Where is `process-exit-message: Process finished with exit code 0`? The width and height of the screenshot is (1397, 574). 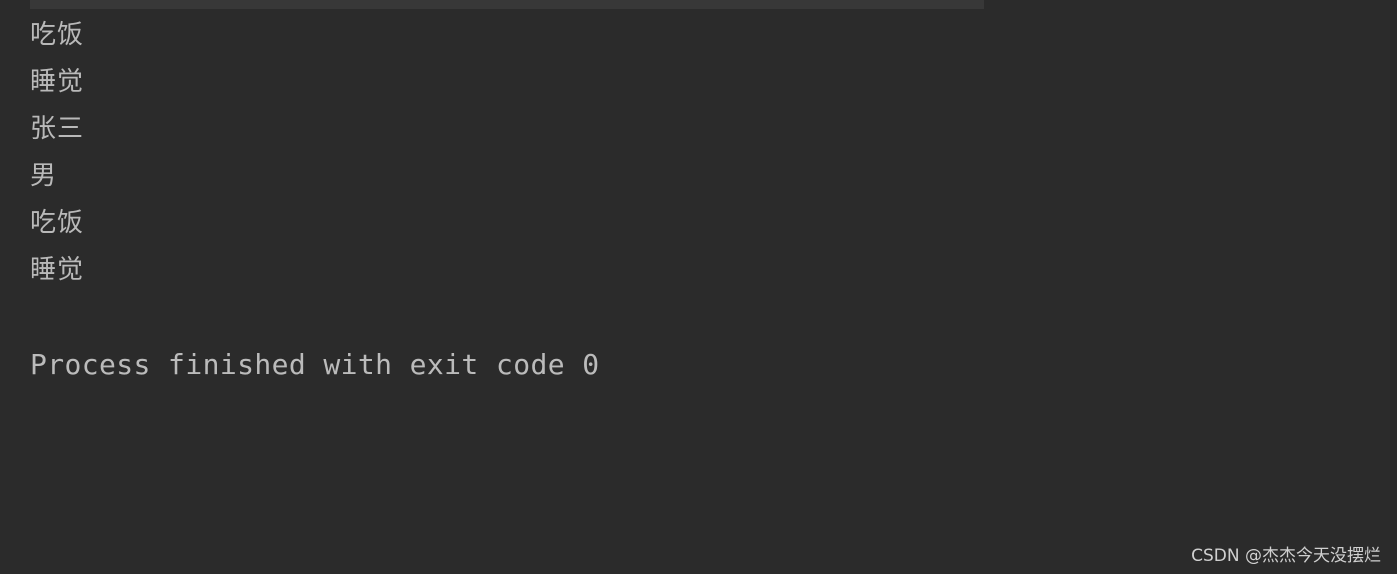 process-exit-message: Process finished with exit code 0 is located at coordinates (315, 364).